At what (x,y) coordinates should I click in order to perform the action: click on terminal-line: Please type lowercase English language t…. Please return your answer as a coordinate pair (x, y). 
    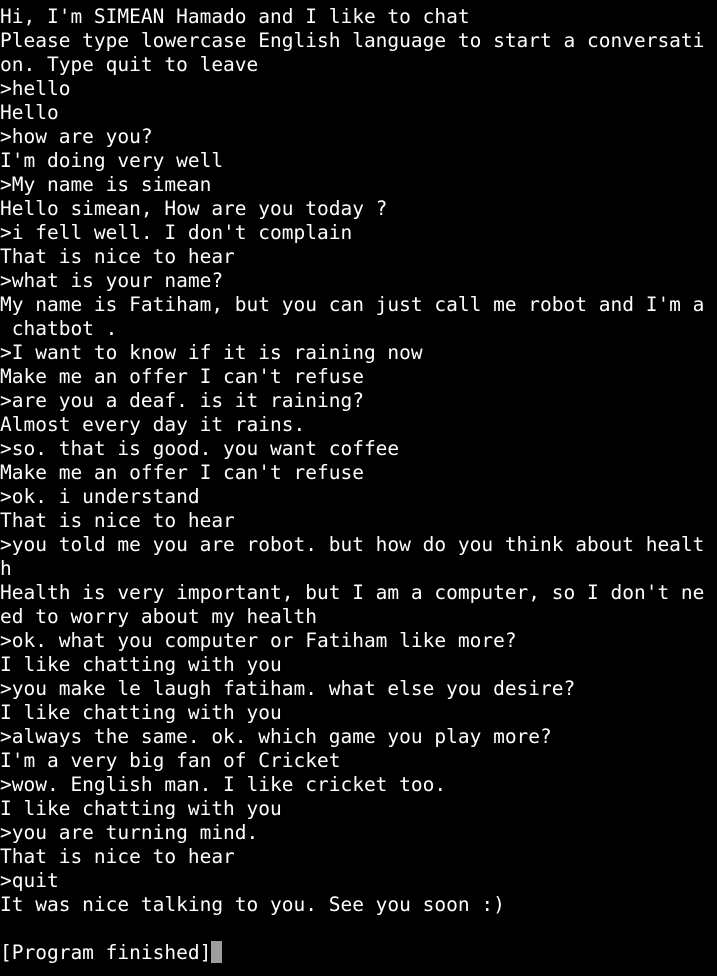
    Looking at the image, I should click on (352, 40).